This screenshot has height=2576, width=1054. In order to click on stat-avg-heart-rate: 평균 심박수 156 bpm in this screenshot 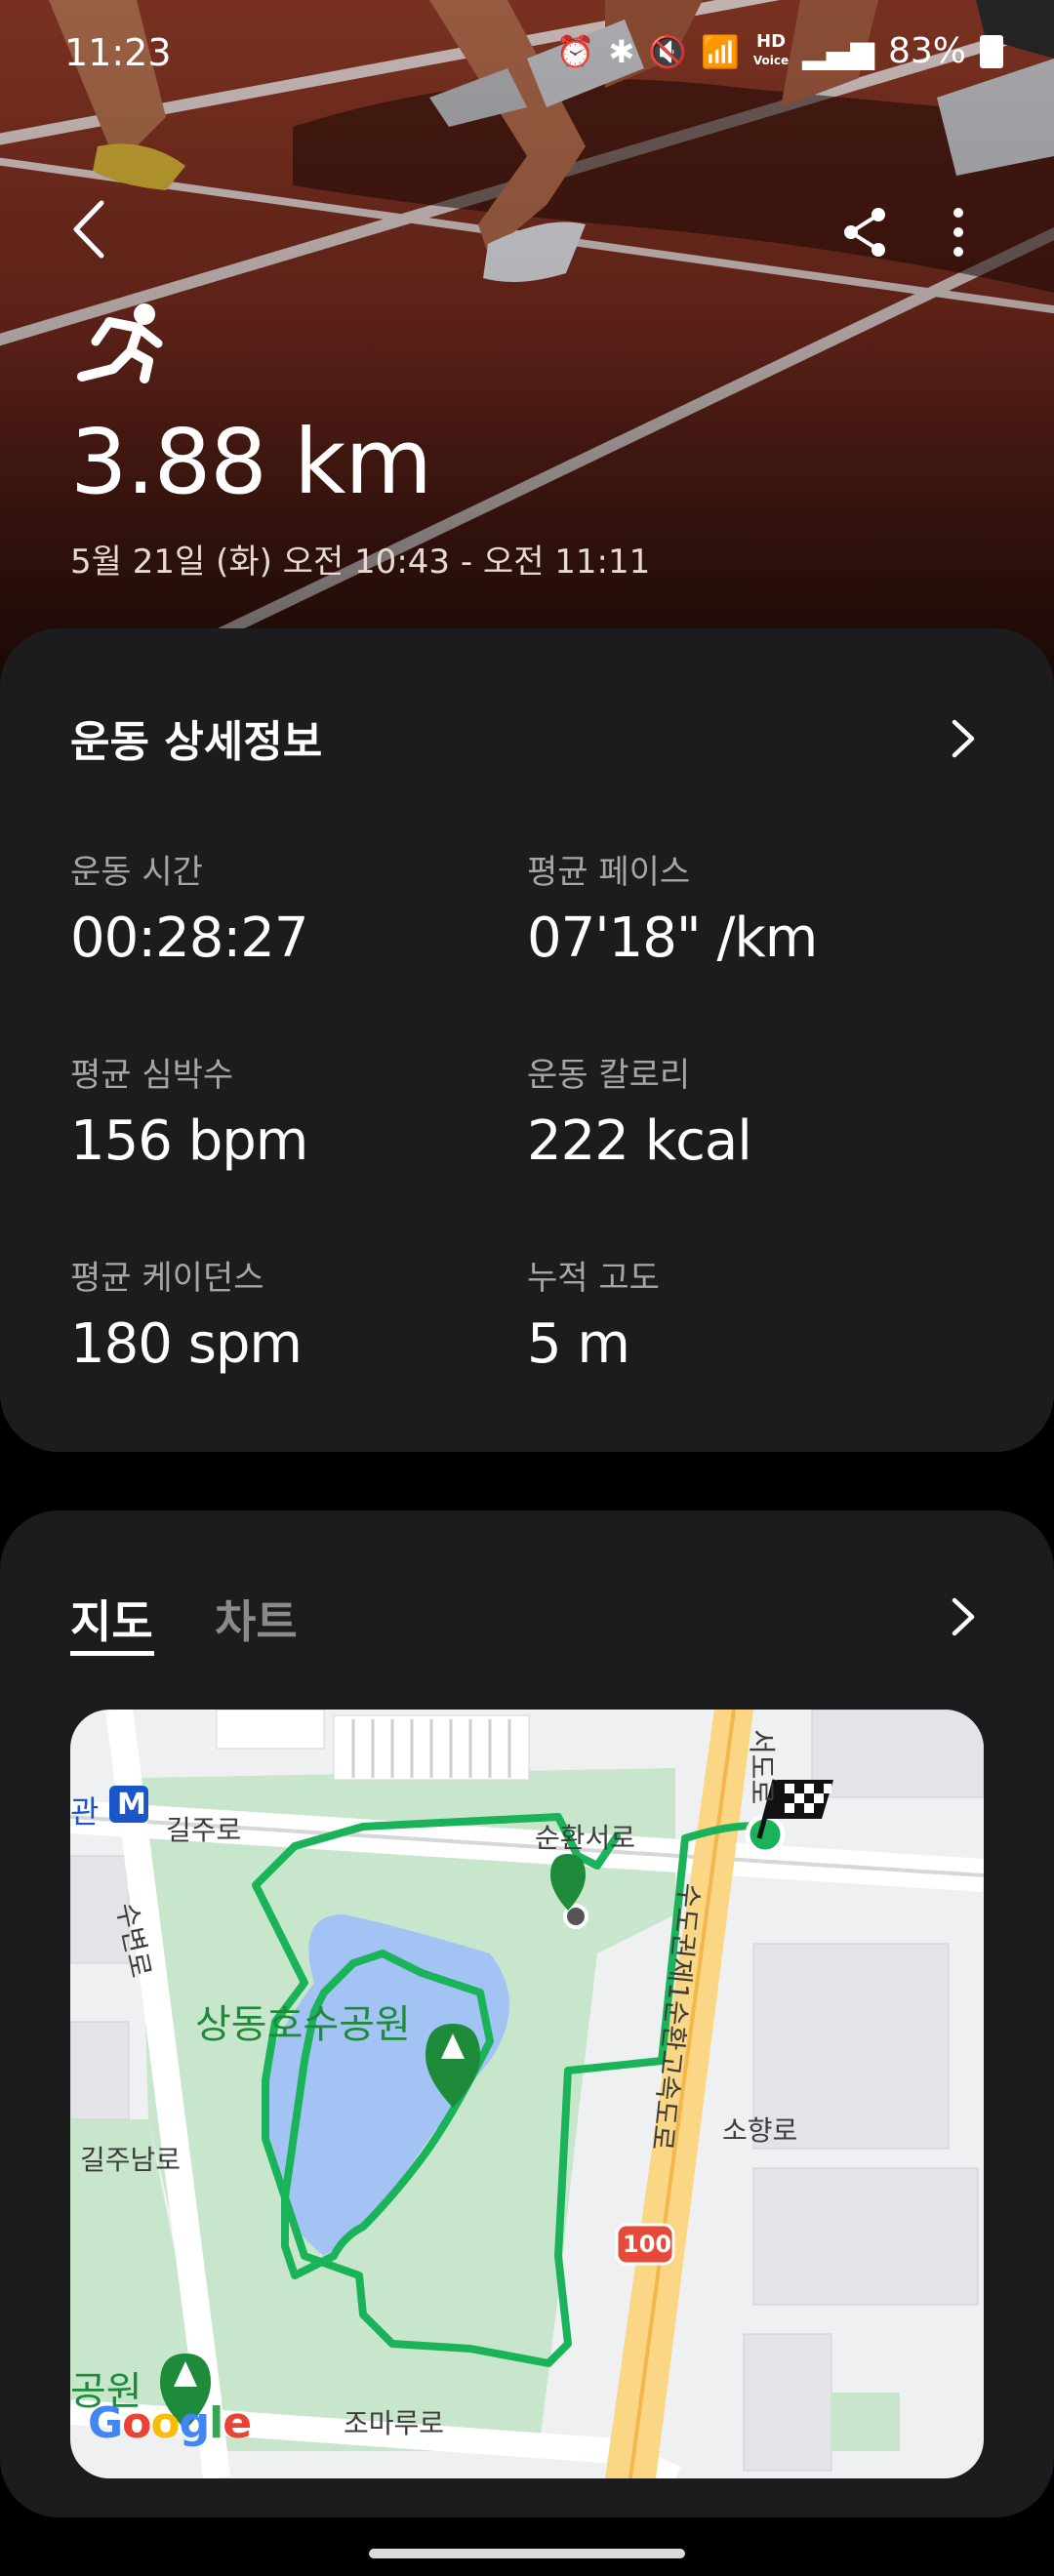, I will do `click(189, 1110)`.